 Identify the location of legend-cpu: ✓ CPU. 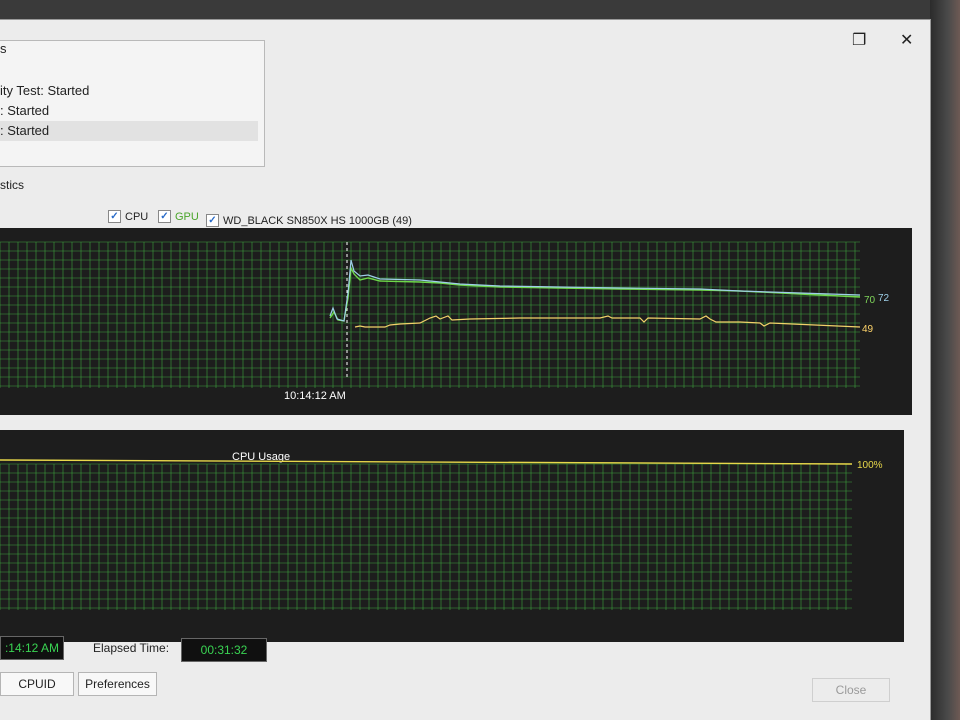
(128, 216).